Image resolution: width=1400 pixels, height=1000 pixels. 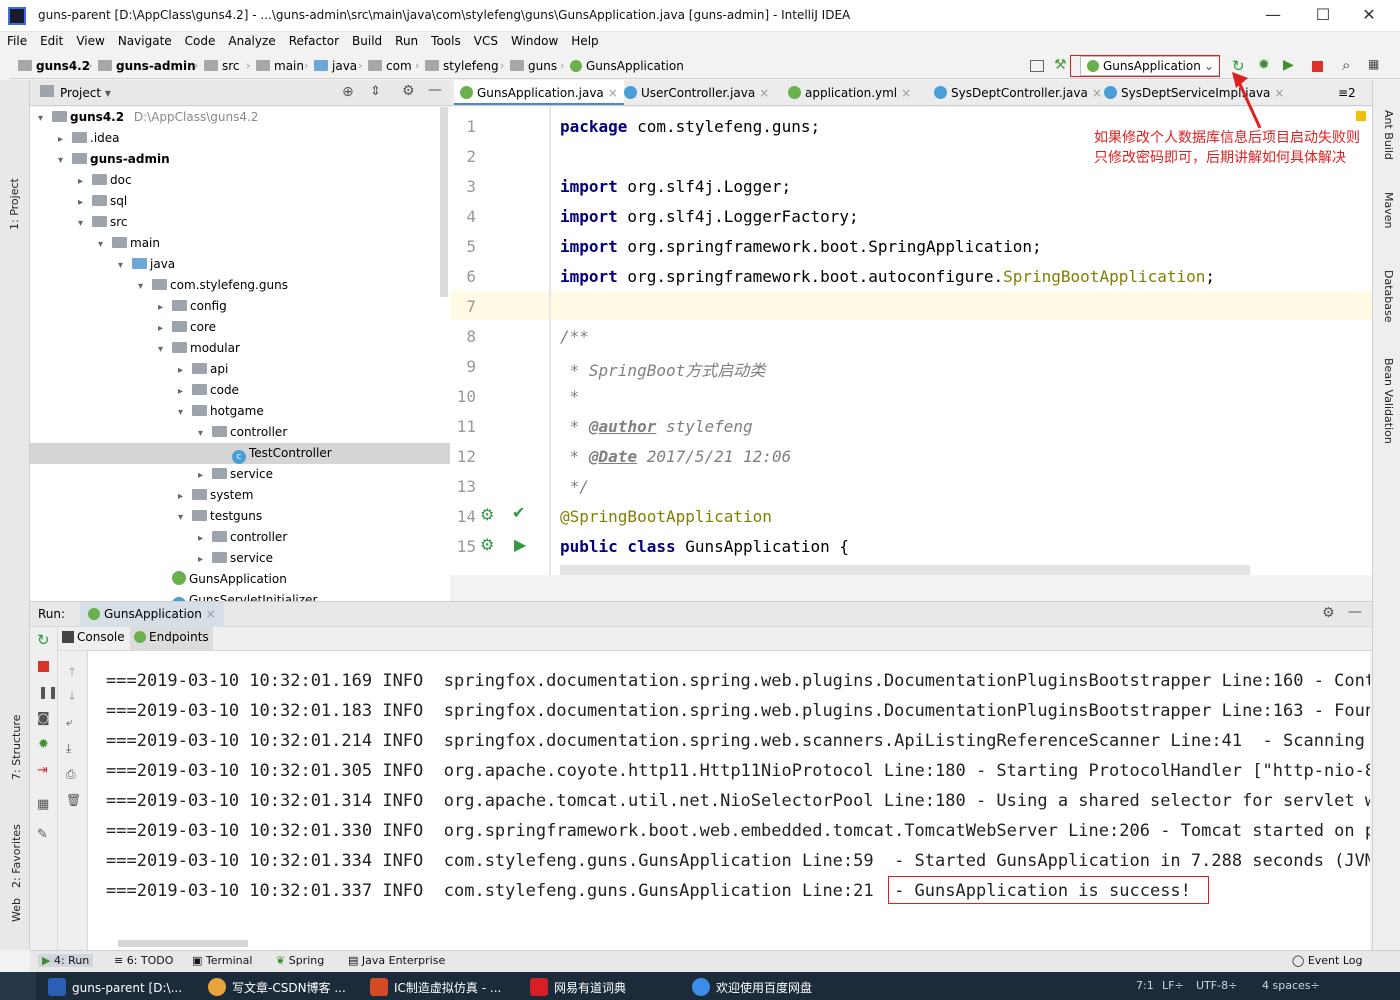 What do you see at coordinates (16, 40) in the screenshot?
I see `menu-file: File` at bounding box center [16, 40].